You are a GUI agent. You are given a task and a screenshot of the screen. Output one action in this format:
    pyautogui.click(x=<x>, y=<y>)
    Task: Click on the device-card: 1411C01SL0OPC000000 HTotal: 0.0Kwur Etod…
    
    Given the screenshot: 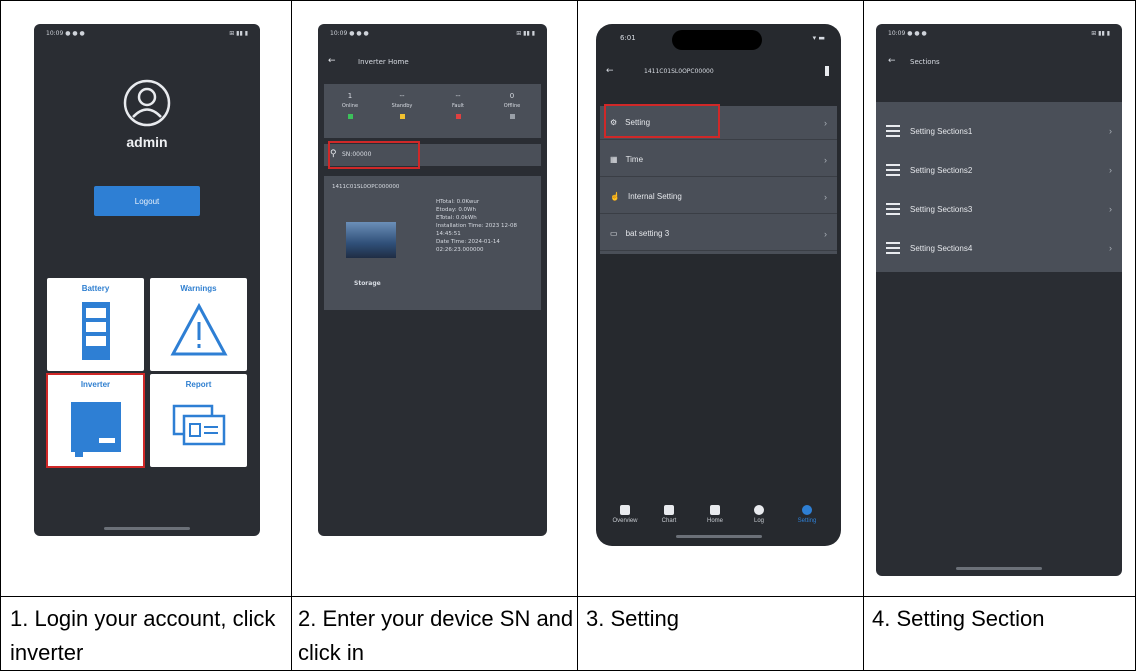 What is the action you would take?
    pyautogui.click(x=432, y=243)
    